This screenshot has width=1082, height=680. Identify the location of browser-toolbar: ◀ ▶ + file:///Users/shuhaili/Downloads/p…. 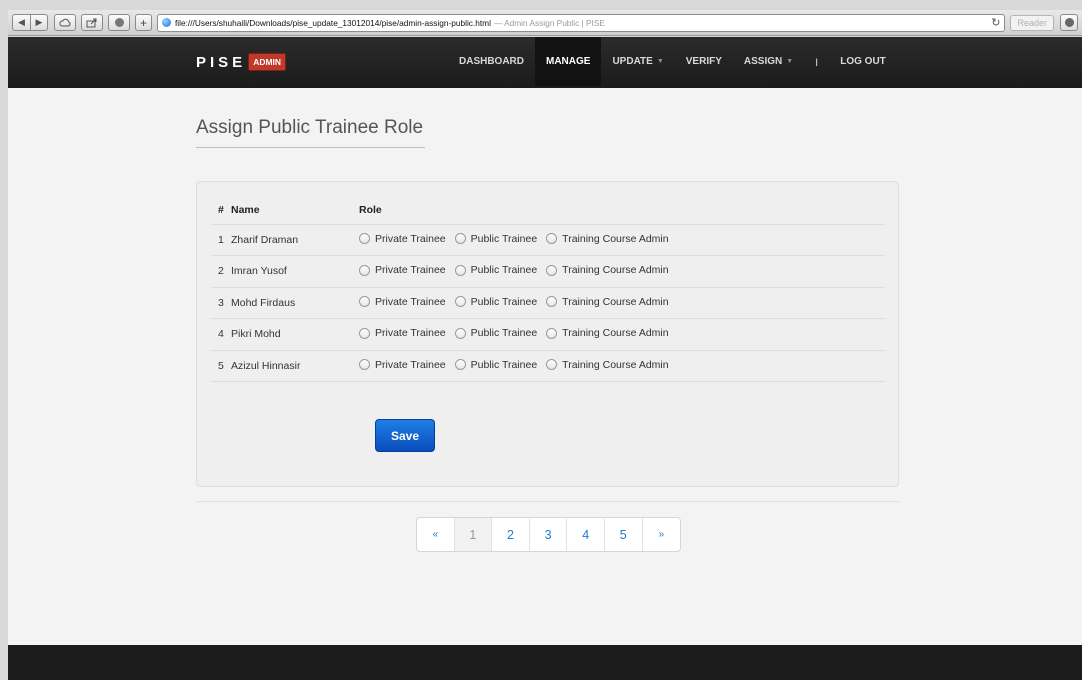
(545, 23).